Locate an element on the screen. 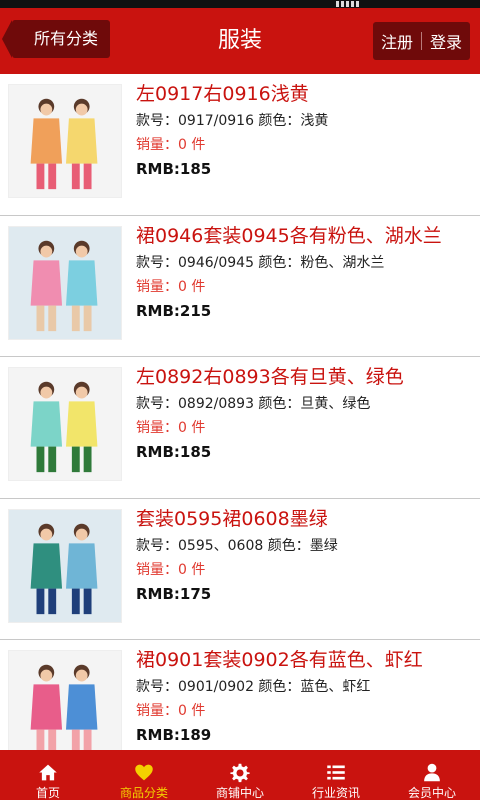 The image size is (480, 800). tab-home: 首页 is located at coordinates (48, 775).